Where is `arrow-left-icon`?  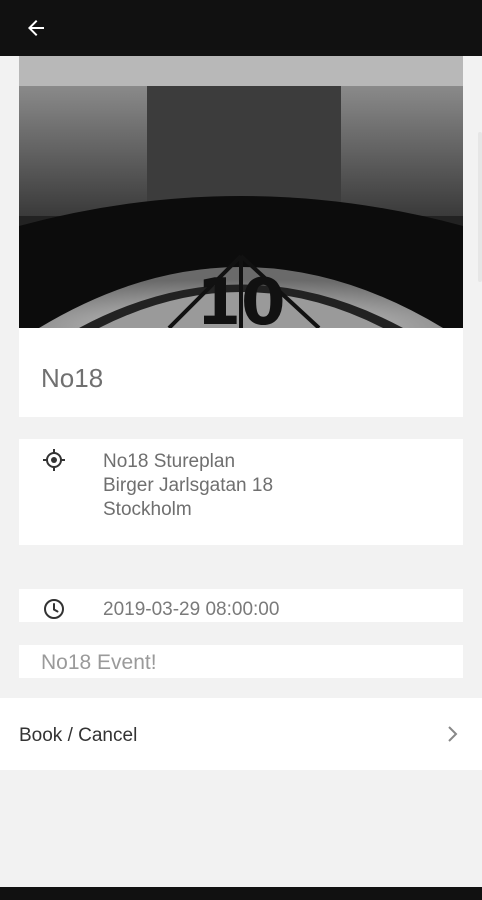 arrow-left-icon is located at coordinates (36, 28).